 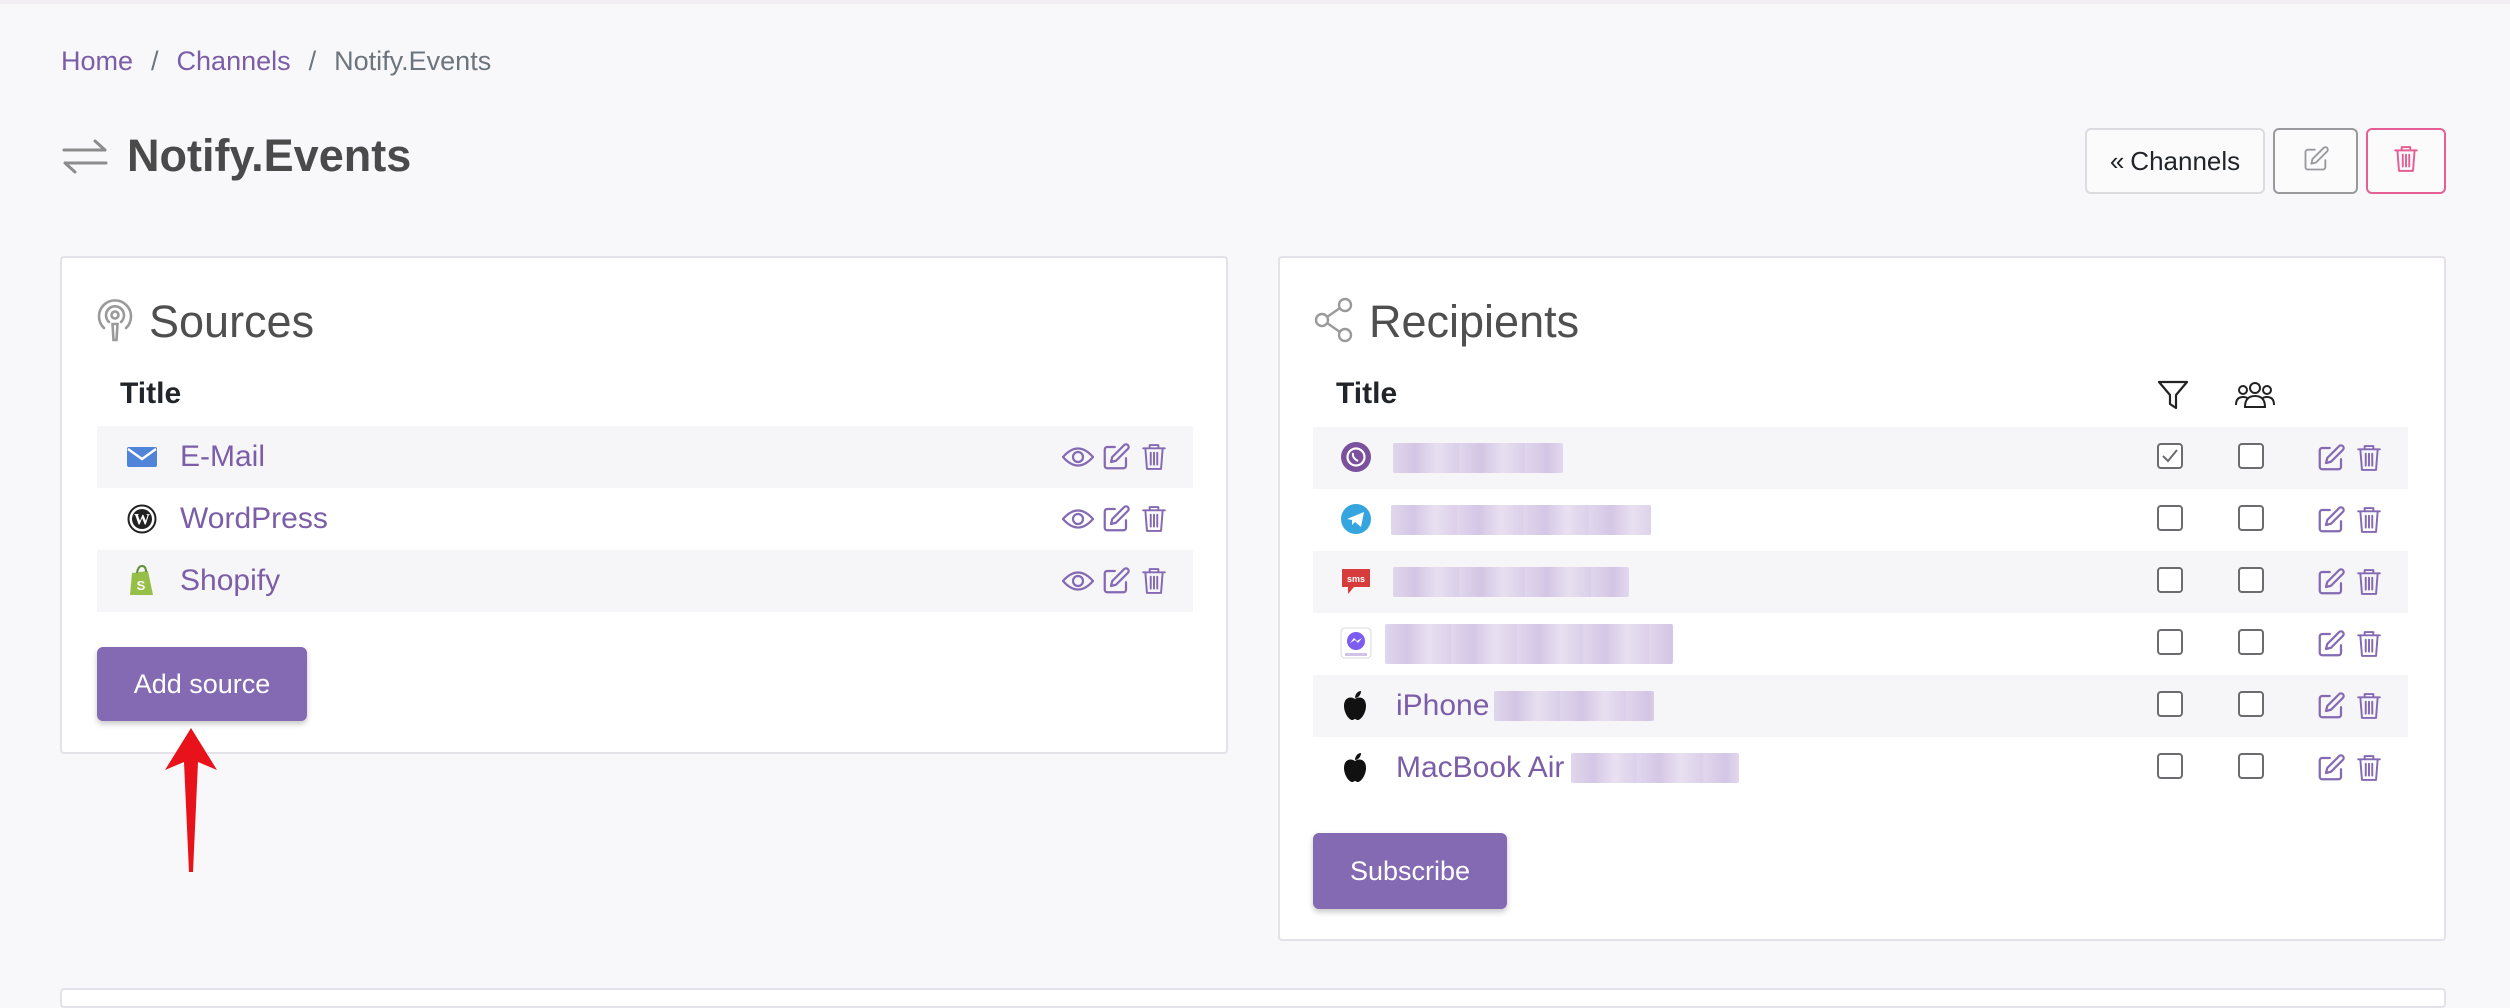 I want to click on recipients-title: Recipients, so click(x=1474, y=321).